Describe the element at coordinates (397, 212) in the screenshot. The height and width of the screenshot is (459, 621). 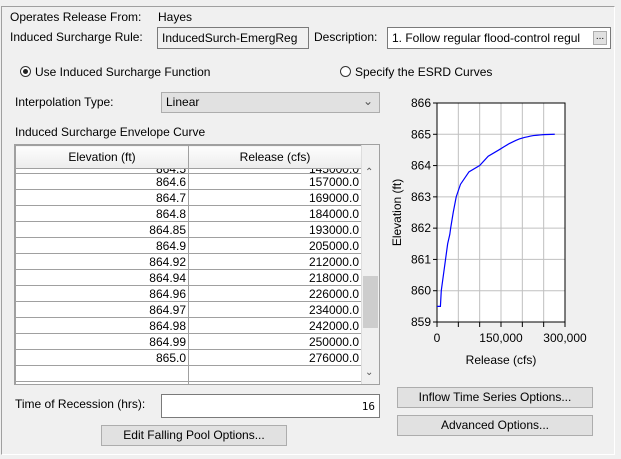
I see `y-axis-label: Elevation (ft)` at that location.